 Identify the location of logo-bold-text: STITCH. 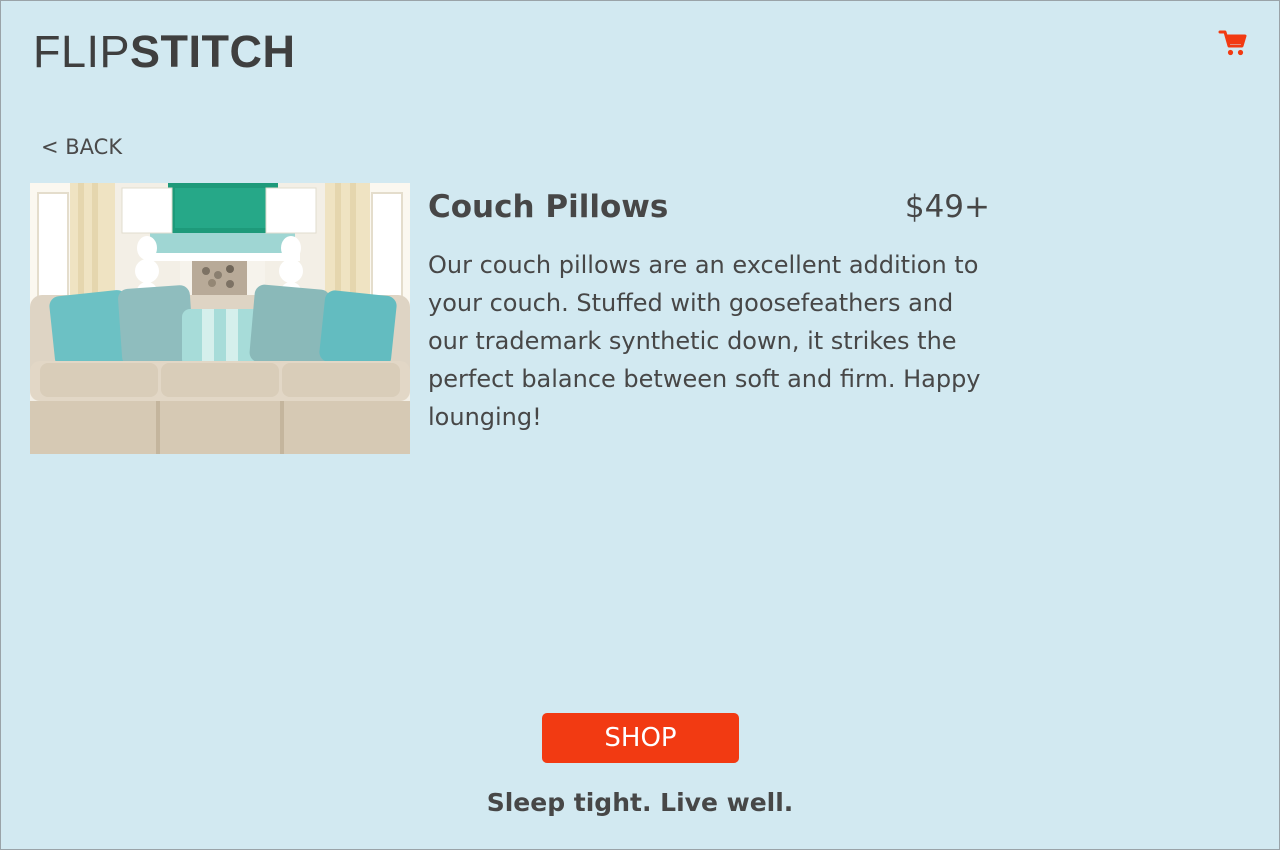
(213, 51).